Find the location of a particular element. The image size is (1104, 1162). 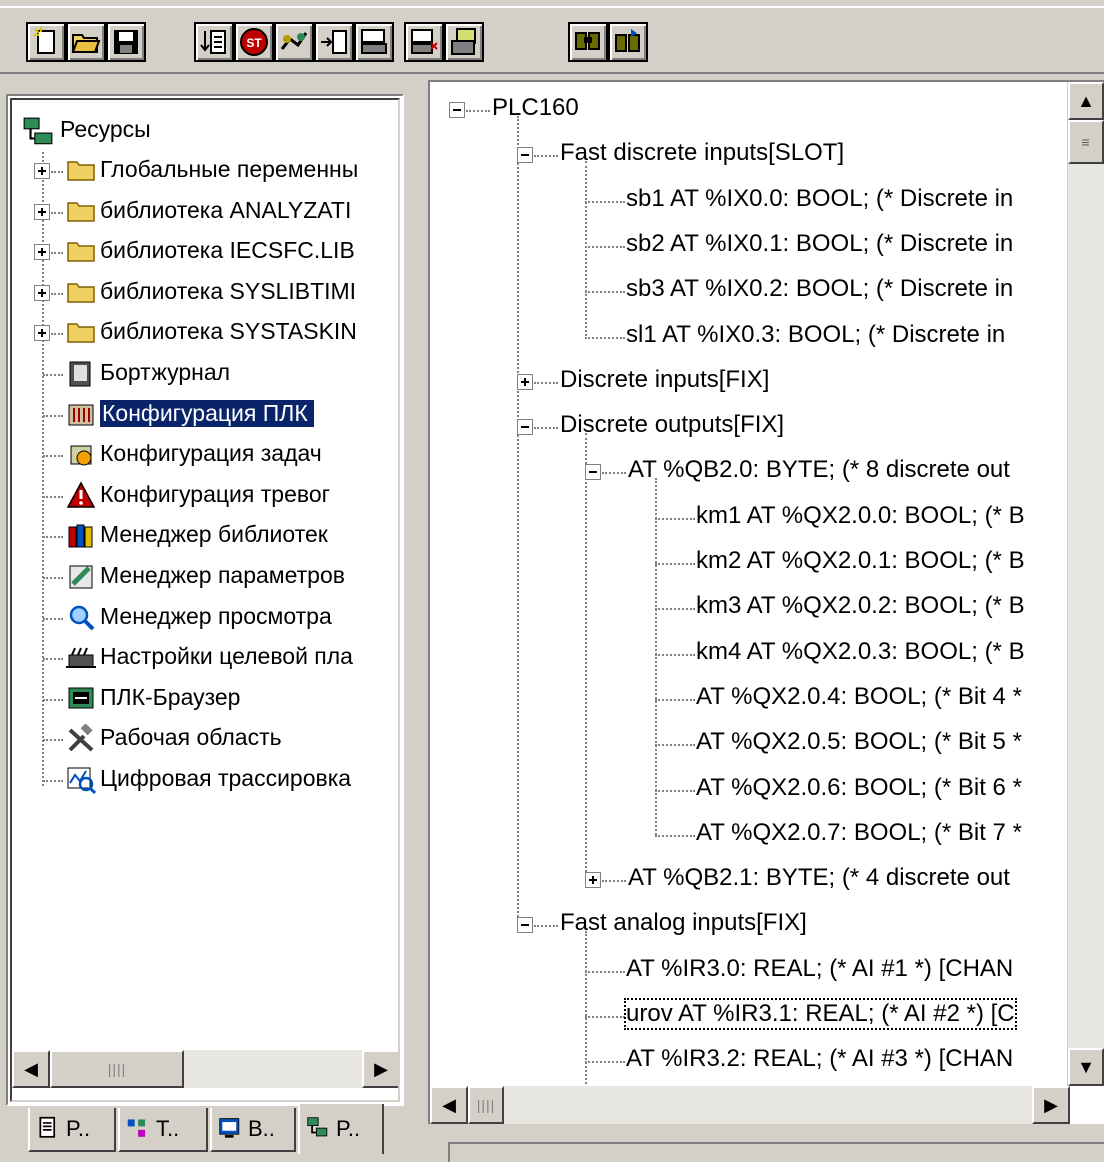

toolbar-button-step-in is located at coordinates (214, 42).